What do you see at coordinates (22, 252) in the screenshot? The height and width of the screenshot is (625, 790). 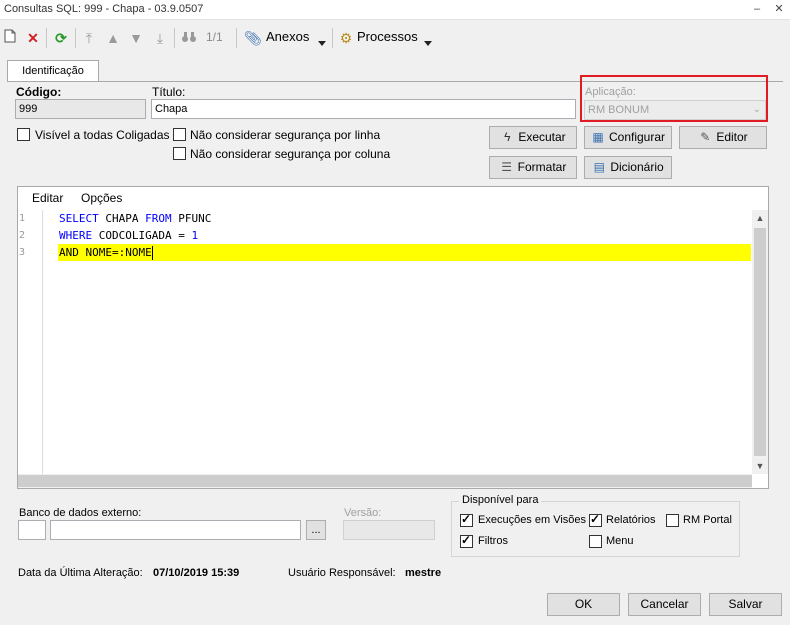 I see `line-number: 3` at bounding box center [22, 252].